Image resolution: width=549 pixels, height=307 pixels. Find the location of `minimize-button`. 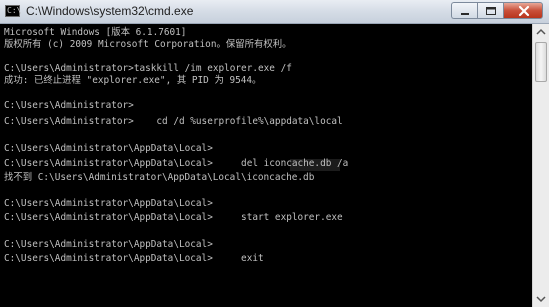

minimize-button is located at coordinates (464, 10).